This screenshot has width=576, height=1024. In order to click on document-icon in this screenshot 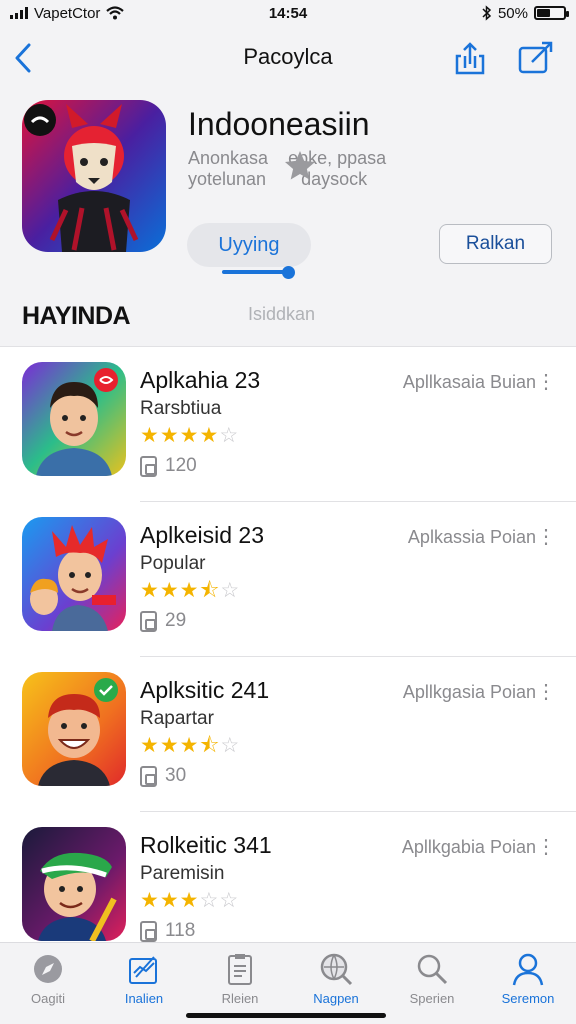, I will do `click(240, 969)`.